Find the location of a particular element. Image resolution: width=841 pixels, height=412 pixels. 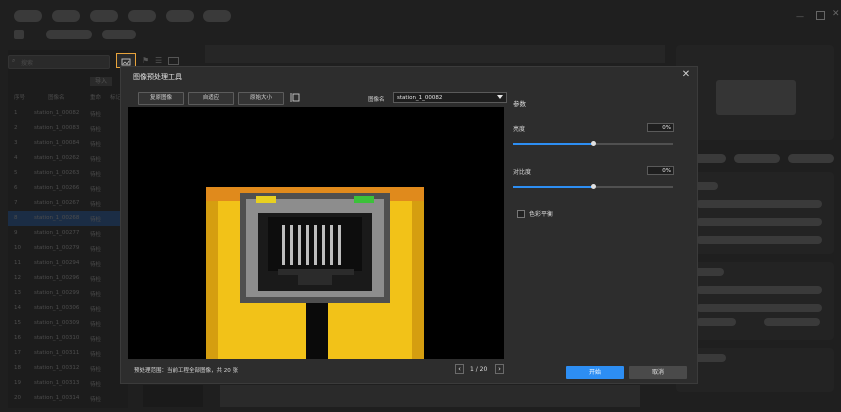

list-item: 19 station_1_00313 待检 is located at coordinates (68, 383).